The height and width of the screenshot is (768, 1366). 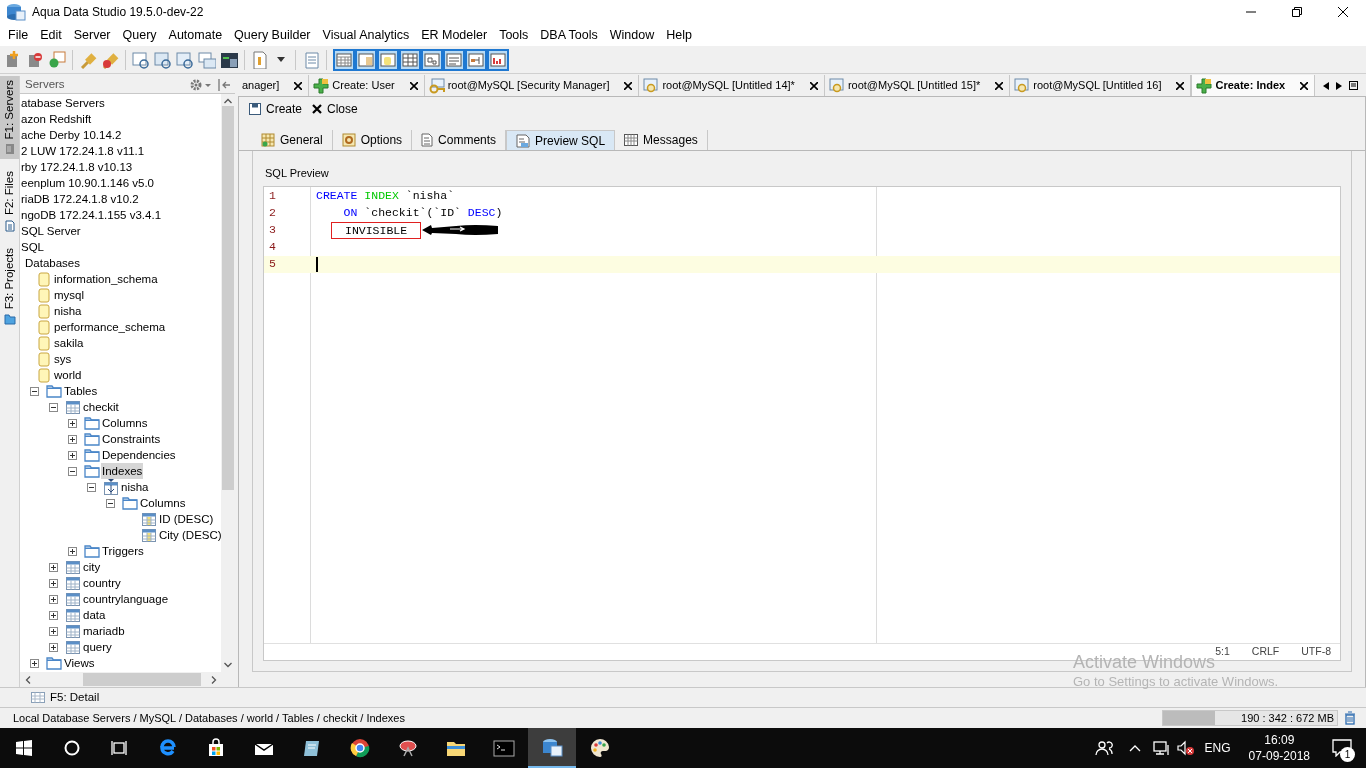 I want to click on tree-item: checkit, so click(x=101, y=407).